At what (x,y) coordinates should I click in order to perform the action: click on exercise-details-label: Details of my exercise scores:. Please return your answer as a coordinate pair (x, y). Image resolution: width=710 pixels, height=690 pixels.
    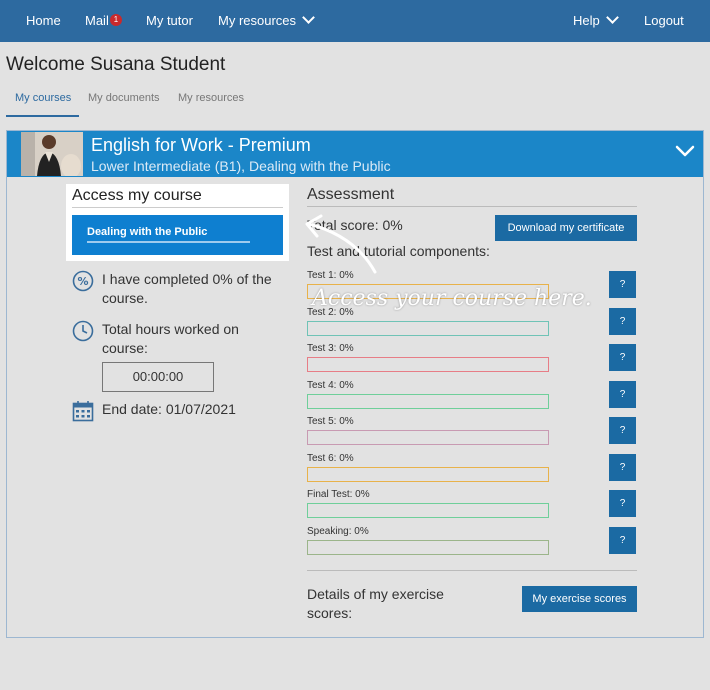
    Looking at the image, I should click on (375, 603).